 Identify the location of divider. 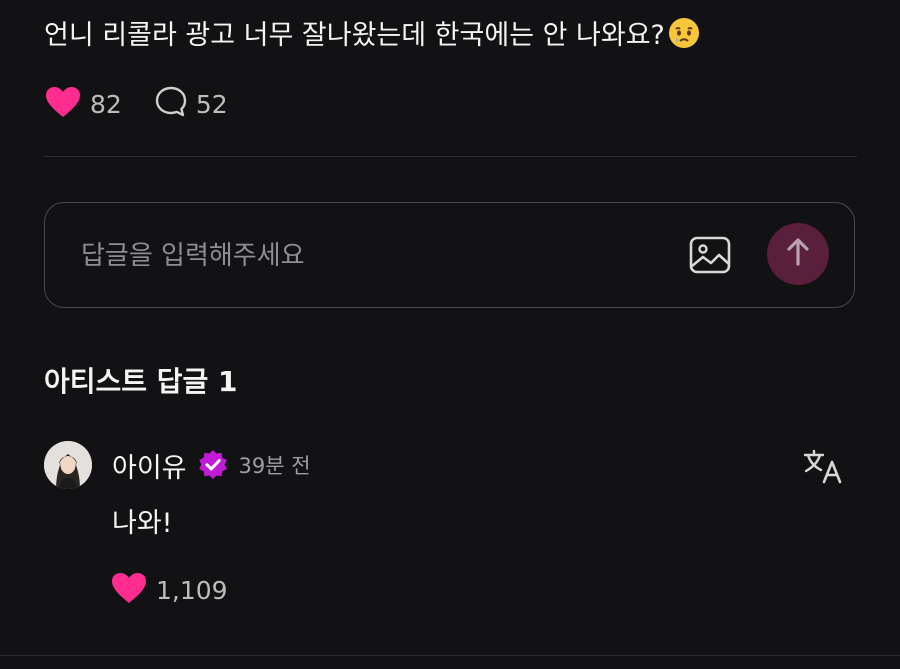
(450, 156).